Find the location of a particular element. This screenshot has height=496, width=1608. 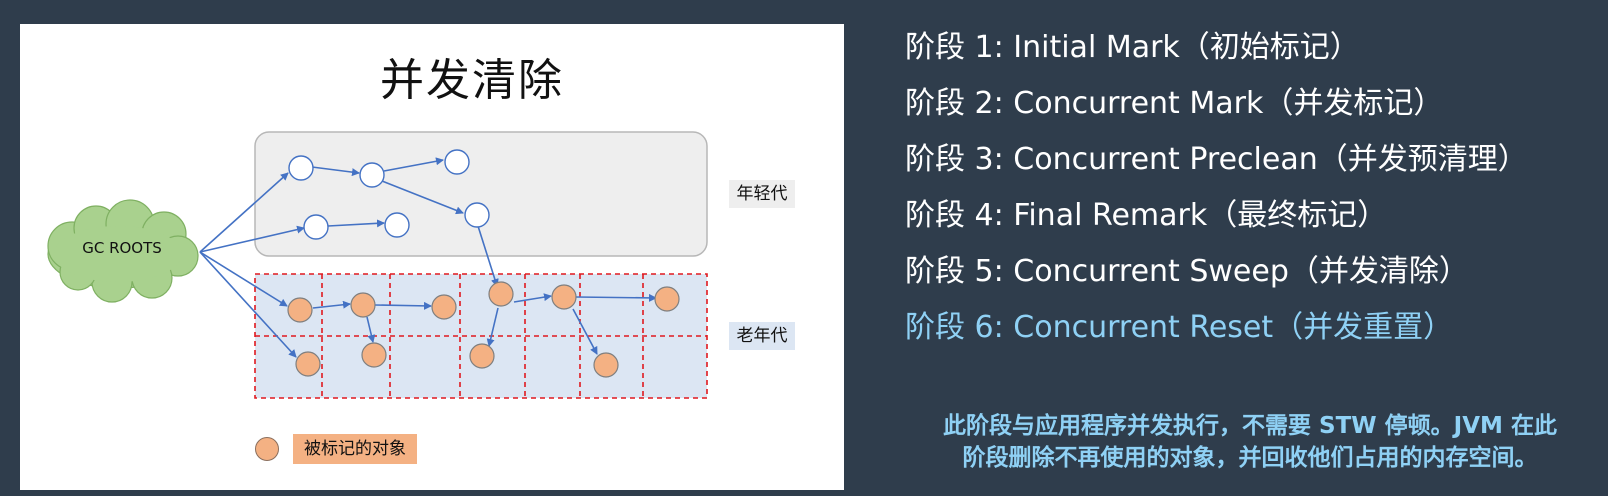

phase-item-5: 阶段 5: Concurrent Sweep（并发清除） is located at coordinates (1187, 271).